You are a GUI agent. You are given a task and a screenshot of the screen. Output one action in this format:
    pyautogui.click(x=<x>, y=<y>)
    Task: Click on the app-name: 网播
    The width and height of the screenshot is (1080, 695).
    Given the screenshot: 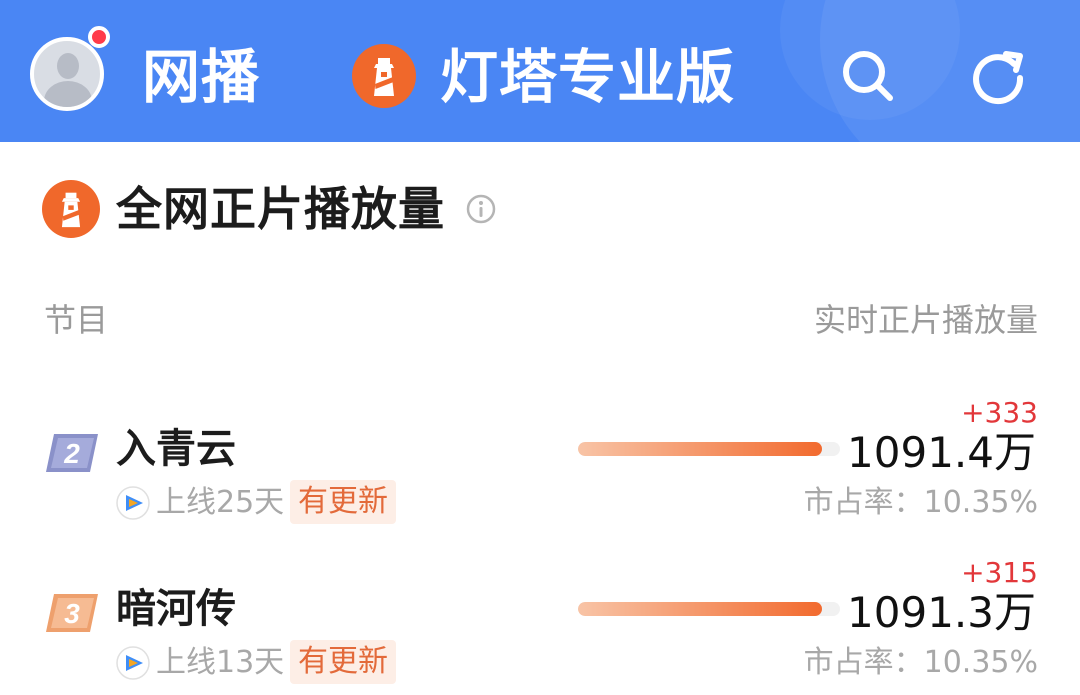 What is the action you would take?
    pyautogui.click(x=201, y=77)
    